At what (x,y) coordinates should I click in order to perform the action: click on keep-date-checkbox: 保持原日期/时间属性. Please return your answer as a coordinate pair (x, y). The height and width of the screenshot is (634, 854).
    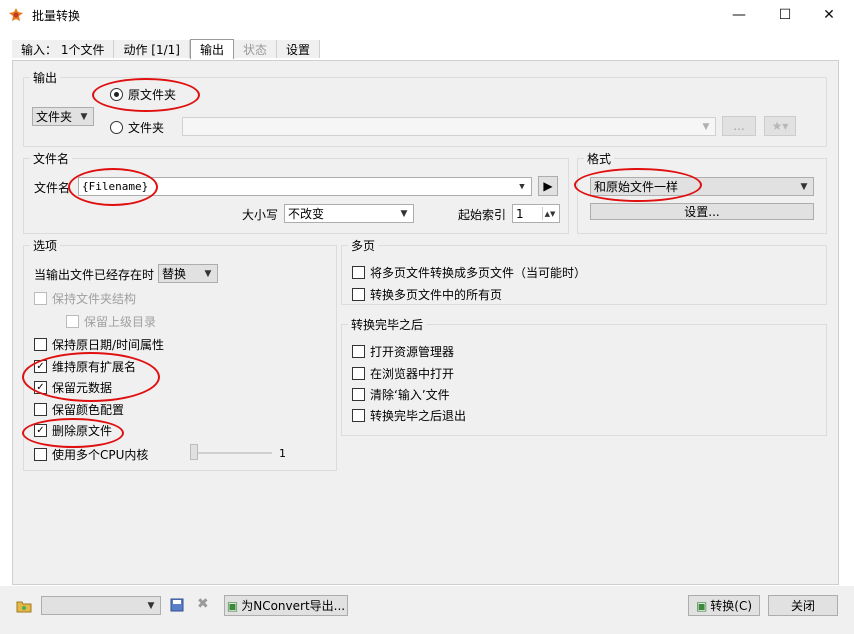
    Looking at the image, I should click on (99, 344).